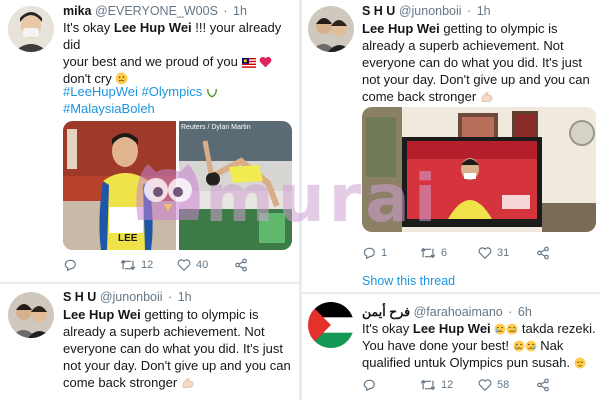 The height and width of the screenshot is (400, 600). Describe the element at coordinates (202, 265) in the screenshot. I see `like-count: 40` at that location.